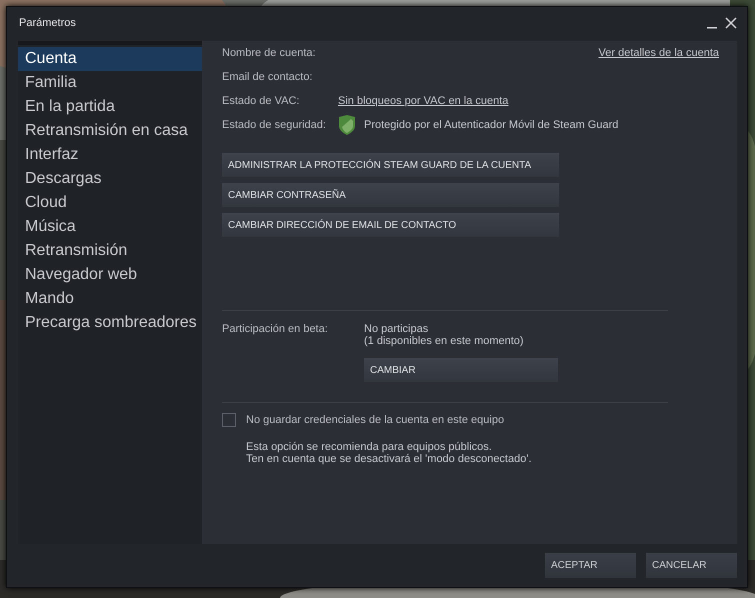 Image resolution: width=755 pixels, height=598 pixels. I want to click on close-icon, so click(731, 23).